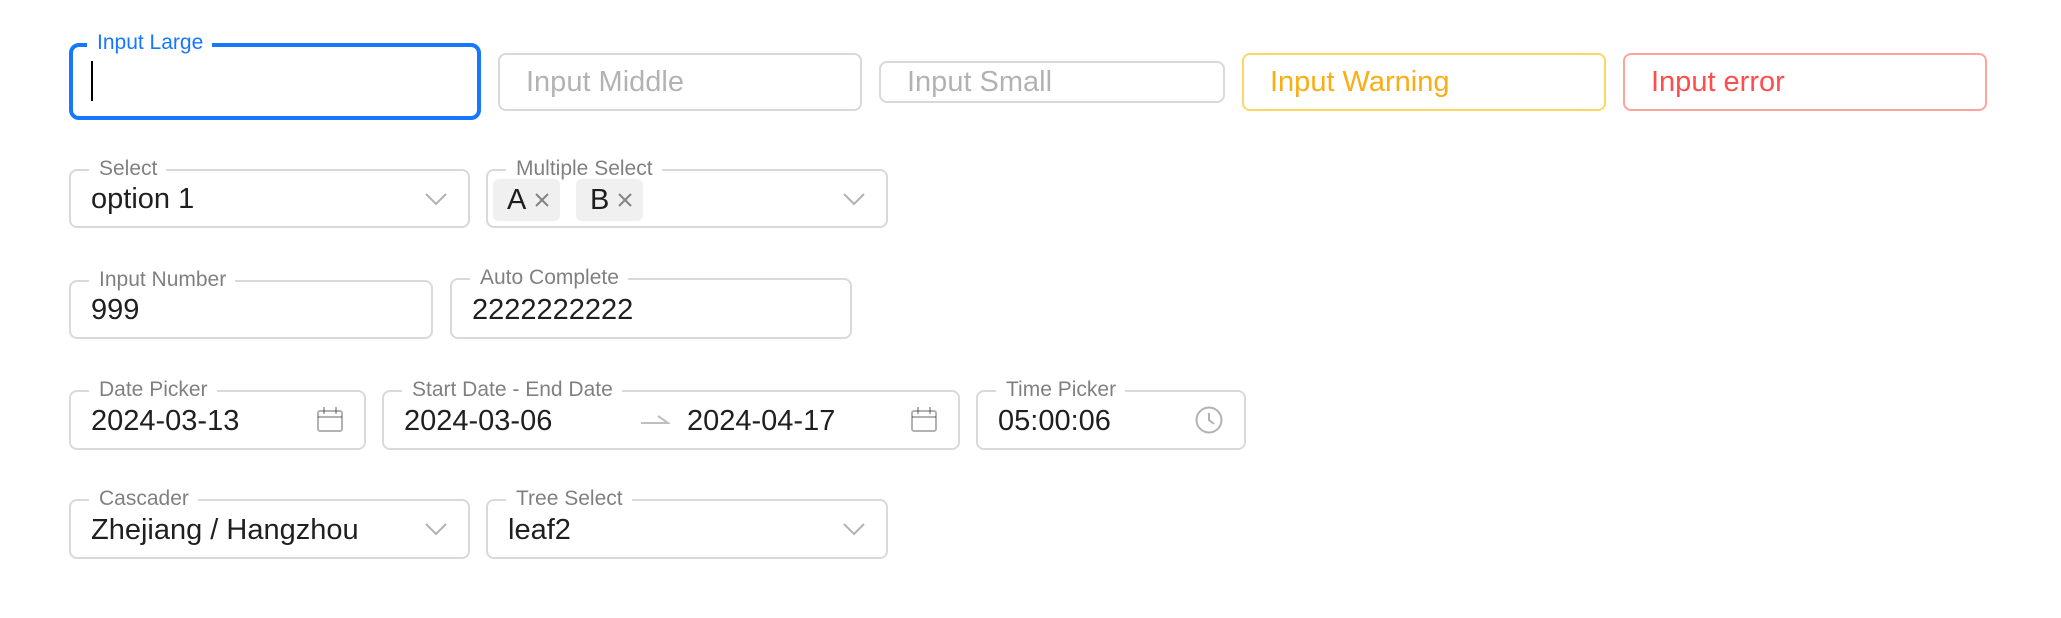  Describe the element at coordinates (92, 81) in the screenshot. I see `text-caret` at that location.